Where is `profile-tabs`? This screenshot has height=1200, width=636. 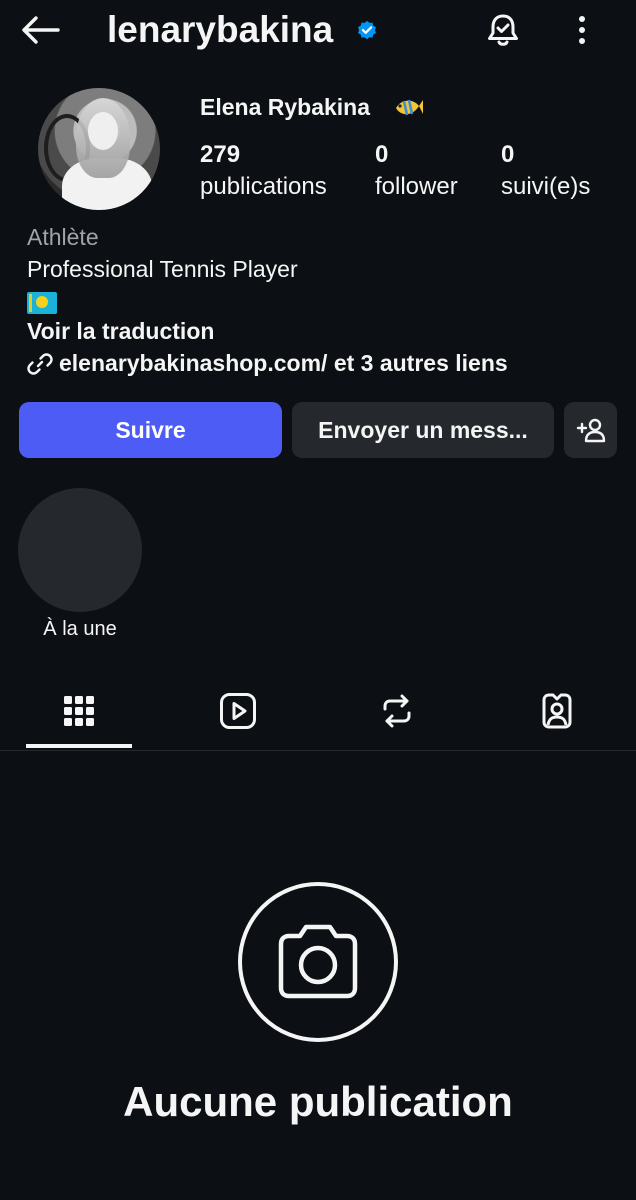
profile-tabs is located at coordinates (318, 713).